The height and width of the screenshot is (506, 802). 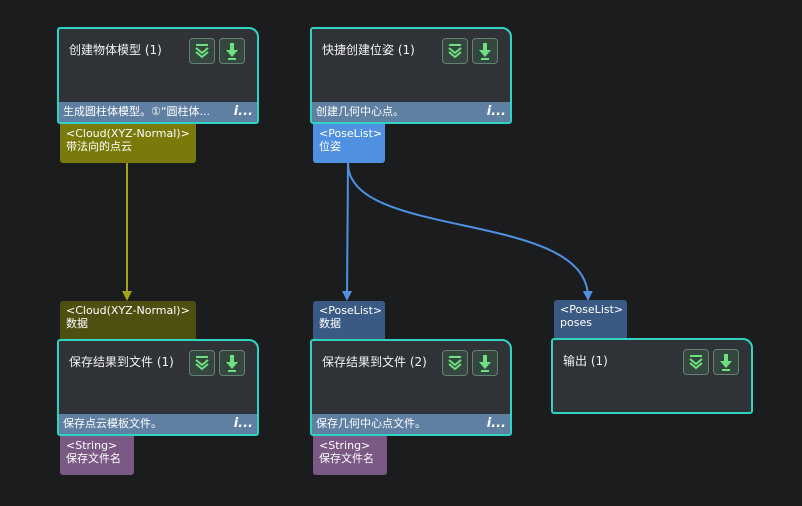 What do you see at coordinates (128, 143) in the screenshot?
I see `output-port-cloud: <Cloud(XYZ-Normal)> 带法向的点云` at bounding box center [128, 143].